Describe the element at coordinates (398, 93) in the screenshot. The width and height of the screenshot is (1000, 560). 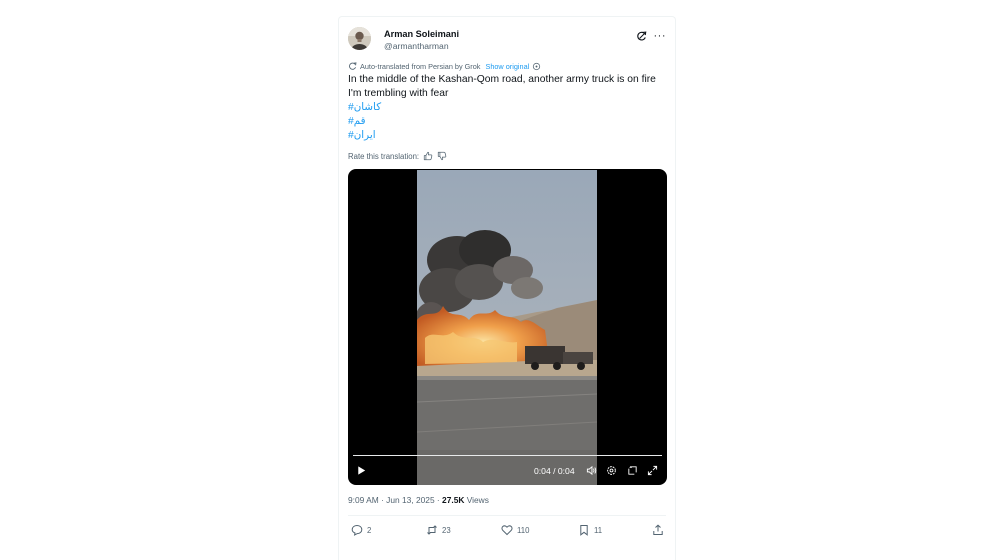
I see `tweet-text-line: I'm trembling with fear` at that location.